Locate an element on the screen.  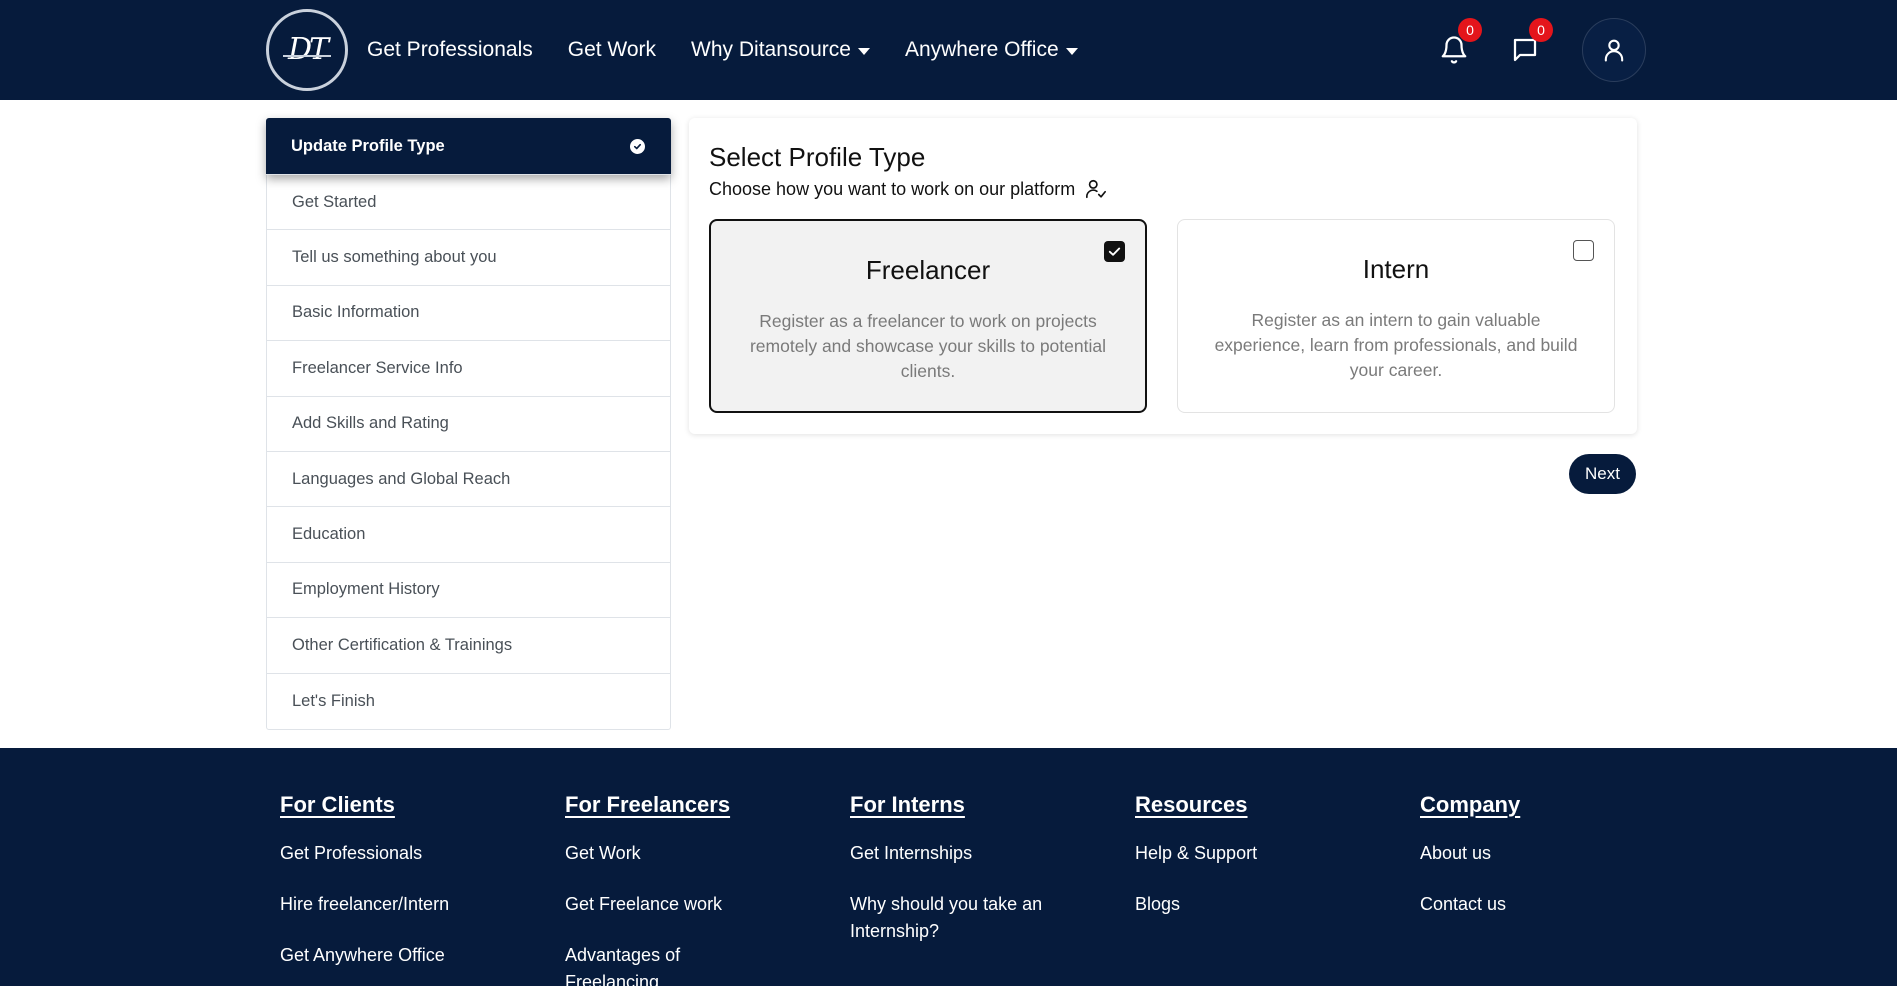
page-title: Select Profile Type is located at coordinates (817, 157).